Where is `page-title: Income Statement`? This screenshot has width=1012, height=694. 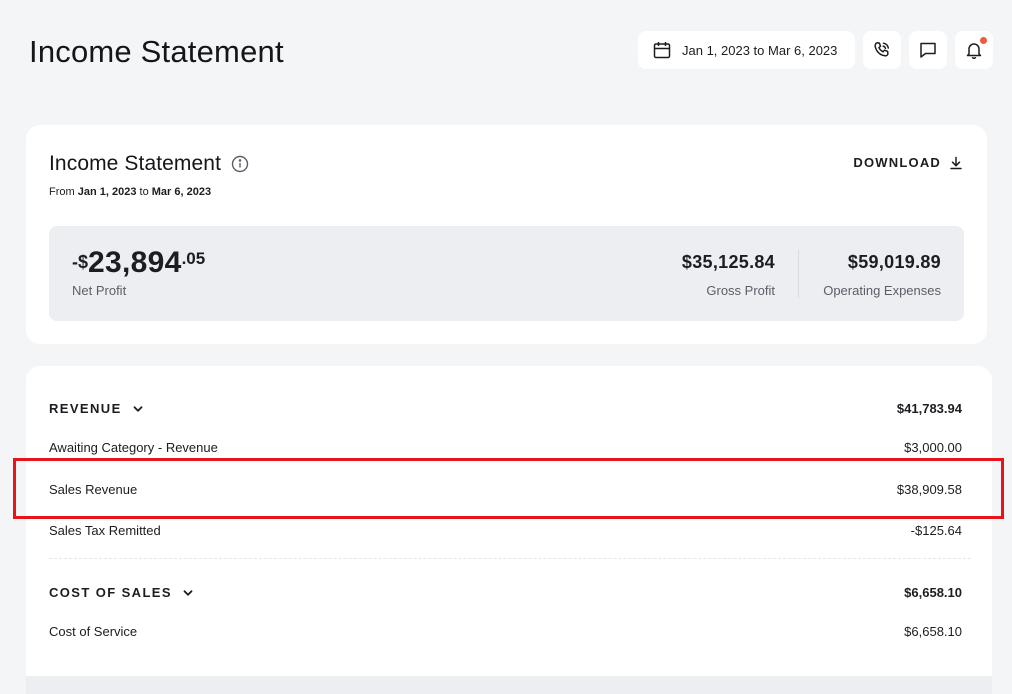 page-title: Income Statement is located at coordinates (156, 51).